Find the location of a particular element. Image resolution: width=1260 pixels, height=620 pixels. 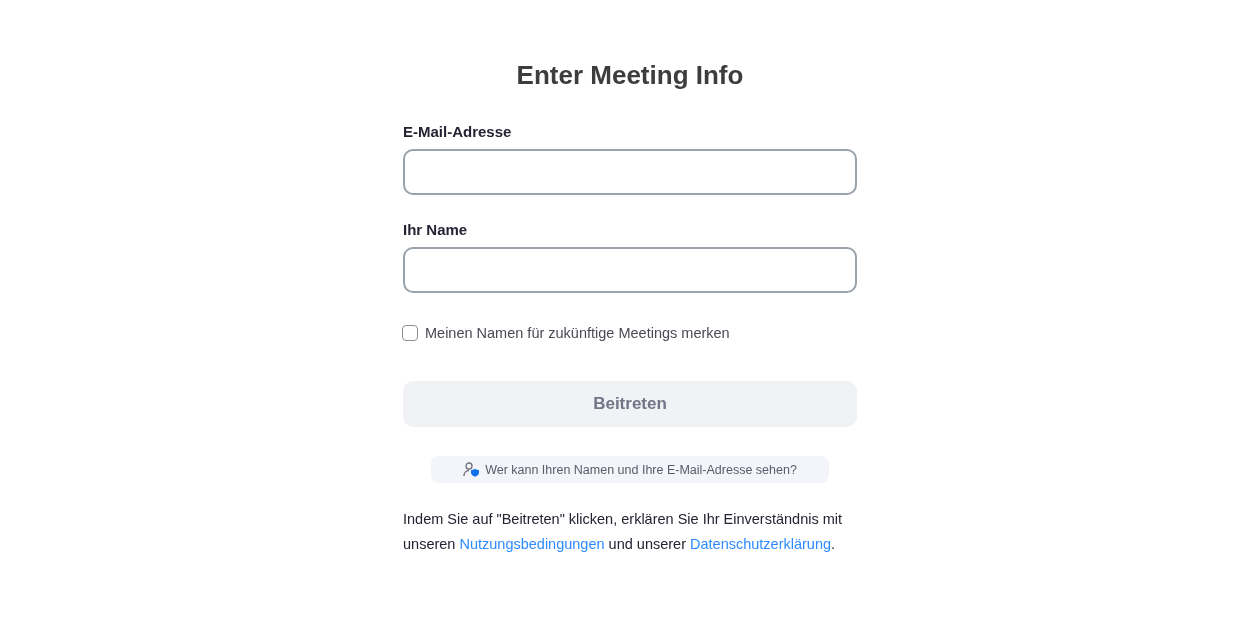

privacy-hint-button: Wer kann Ihren Namen und Ihre E-Mail-Adresse sehen? is located at coordinates (630, 469).